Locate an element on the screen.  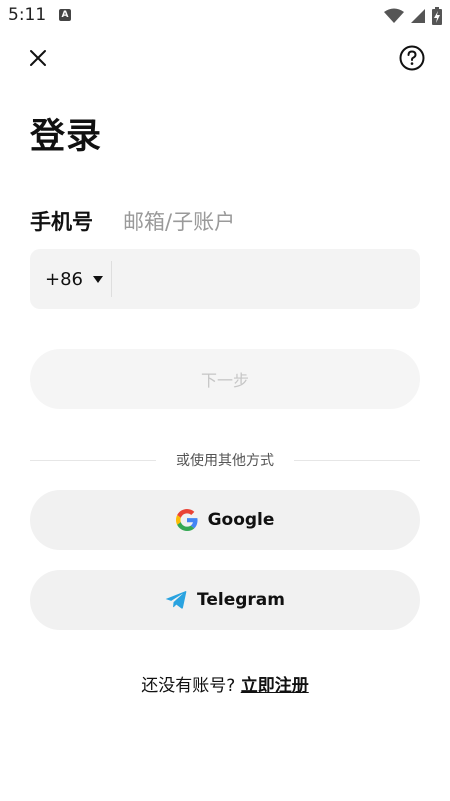
status-bar: 5:11 A is located at coordinates (225, 16).